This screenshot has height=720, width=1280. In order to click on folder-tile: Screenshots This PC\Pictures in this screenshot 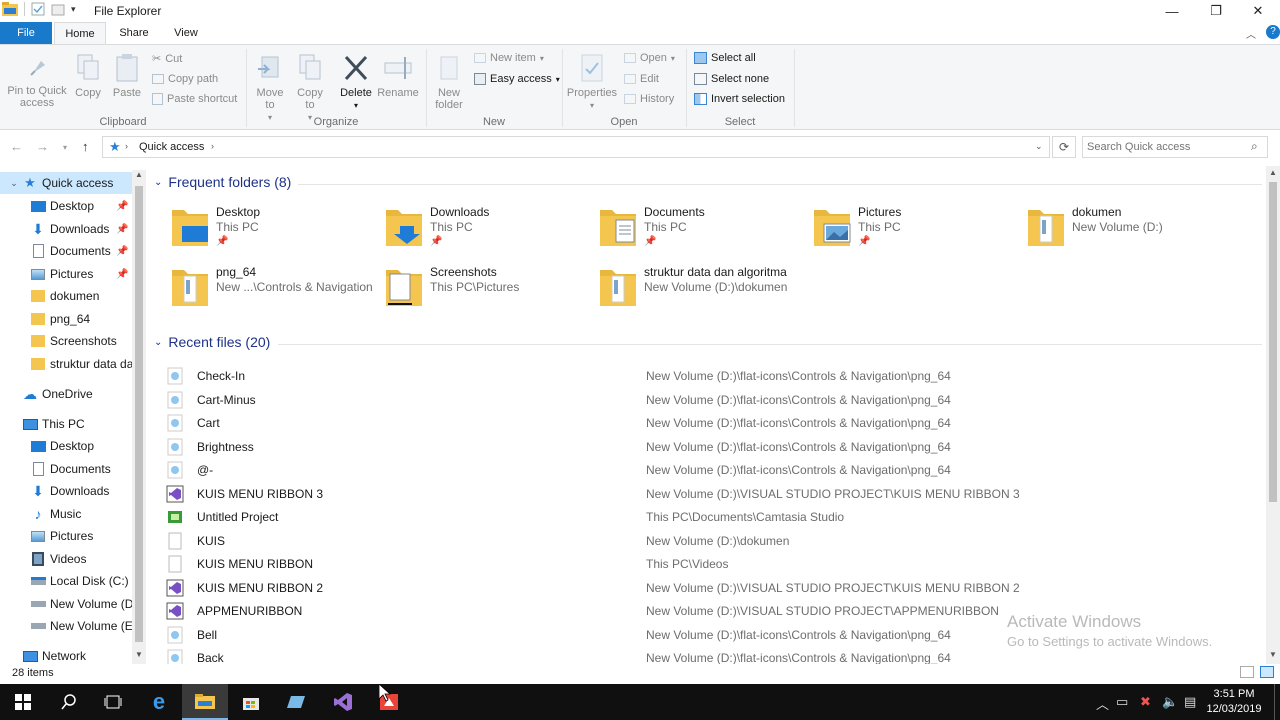, I will do `click(471, 292)`.